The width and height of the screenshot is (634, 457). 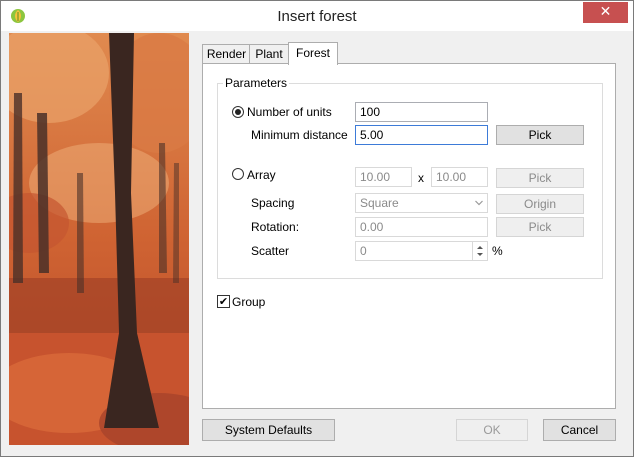 What do you see at coordinates (540, 178) in the screenshot?
I see `array-pick-button: Pick` at bounding box center [540, 178].